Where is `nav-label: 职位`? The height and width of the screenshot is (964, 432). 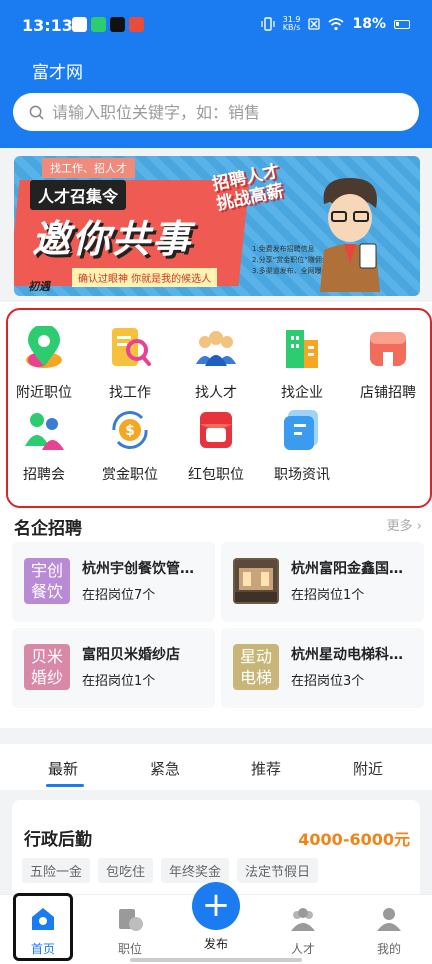 nav-label: 职位 is located at coordinates (129, 949).